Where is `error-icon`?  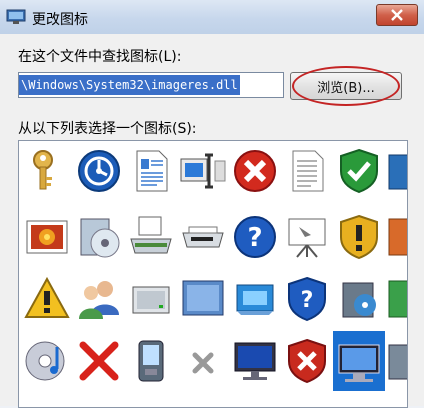 error-icon is located at coordinates (255, 171).